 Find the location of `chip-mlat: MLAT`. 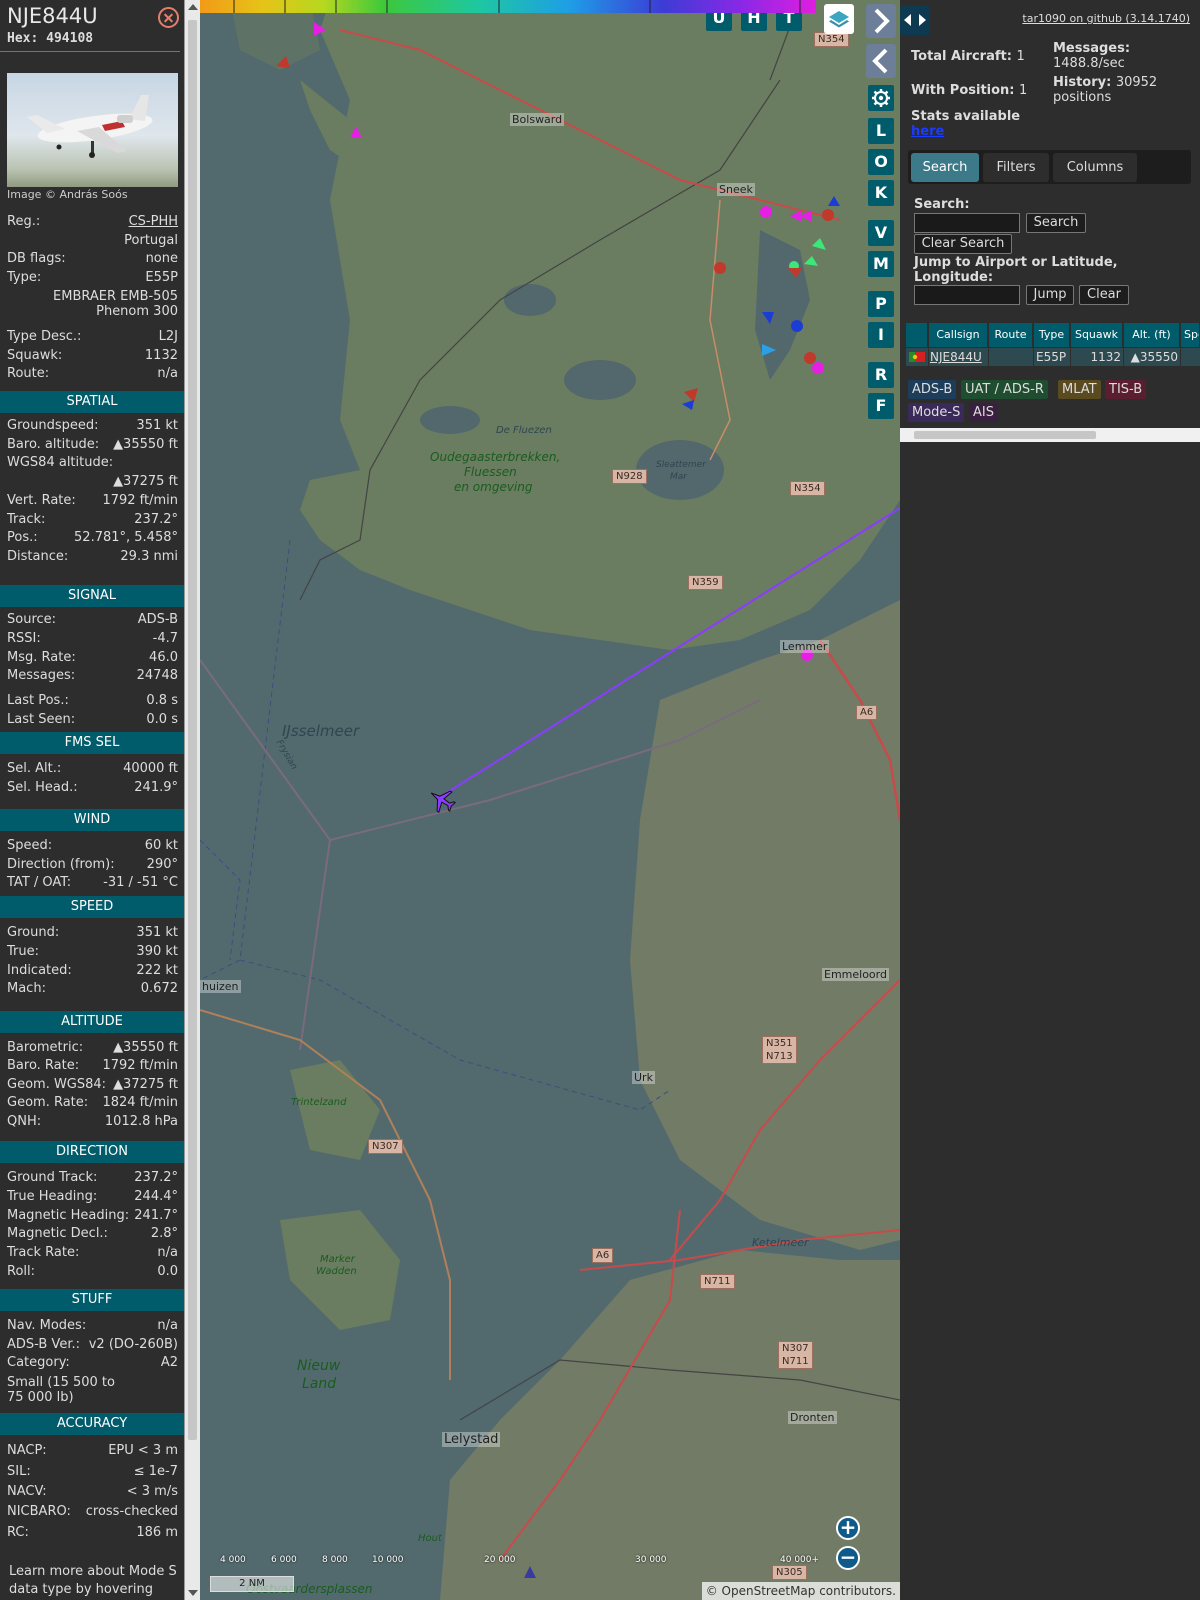

chip-mlat: MLAT is located at coordinates (1079, 389).